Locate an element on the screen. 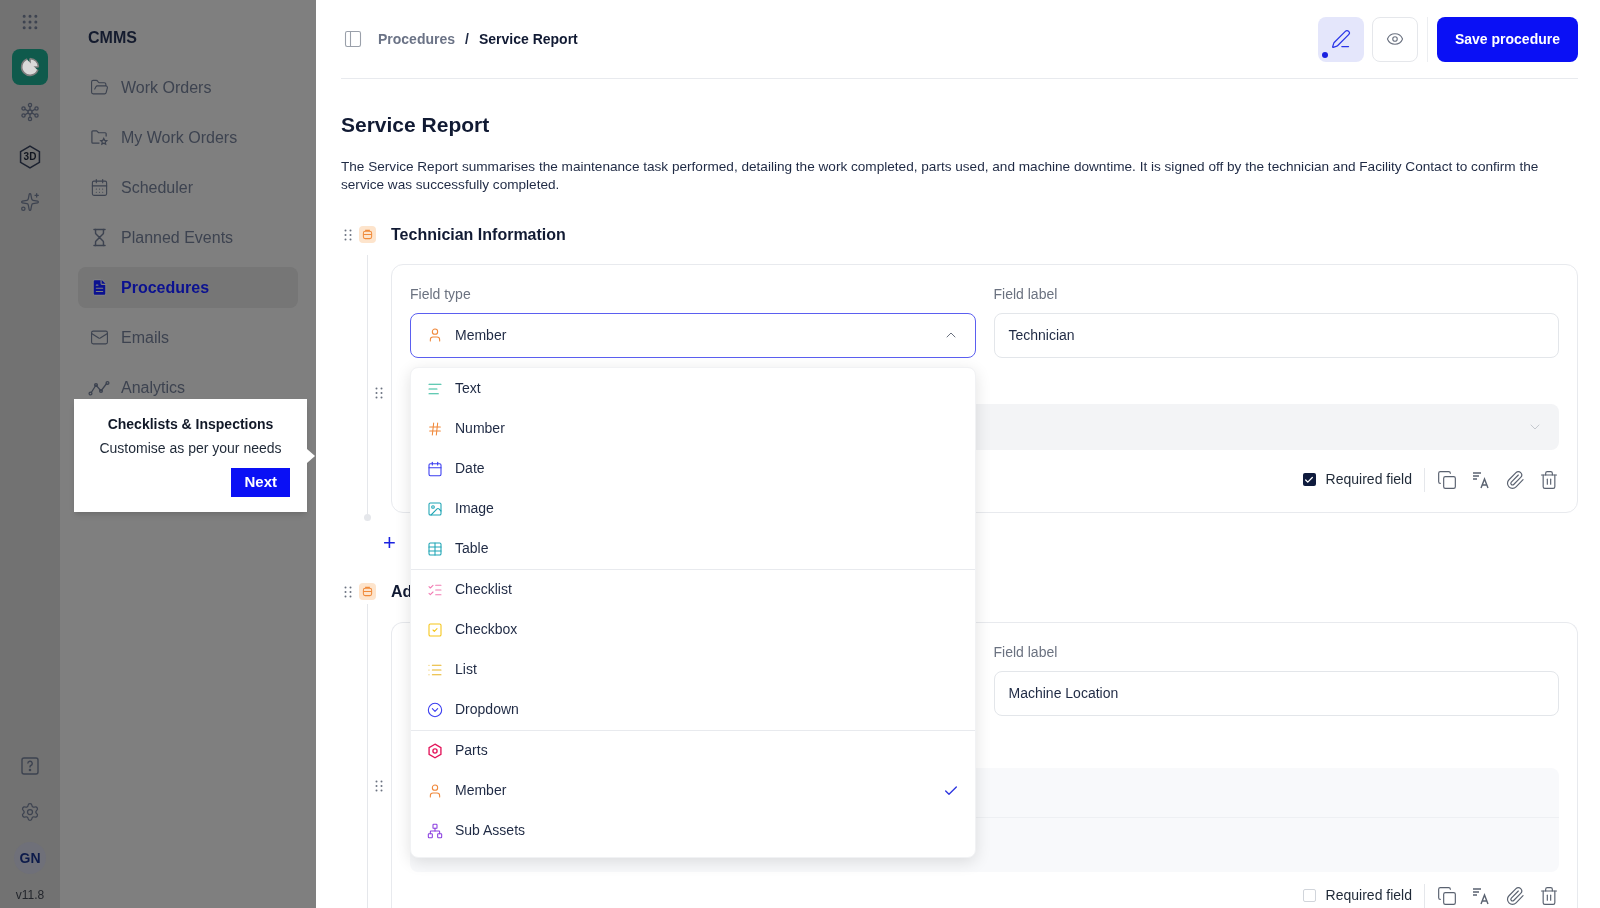 Image resolution: width=1600 pixels, height=908 pixels. section-title: Technician Information is located at coordinates (478, 234).